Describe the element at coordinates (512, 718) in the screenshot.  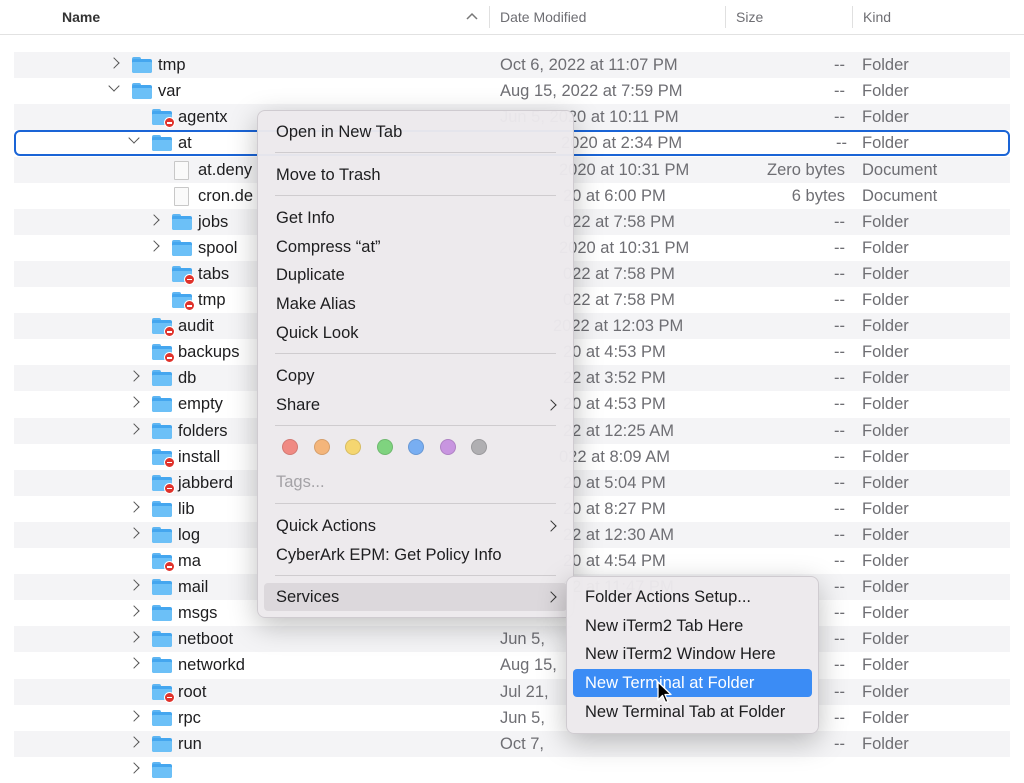
I see `table-row: rpc Jun 5, -- Folder` at that location.